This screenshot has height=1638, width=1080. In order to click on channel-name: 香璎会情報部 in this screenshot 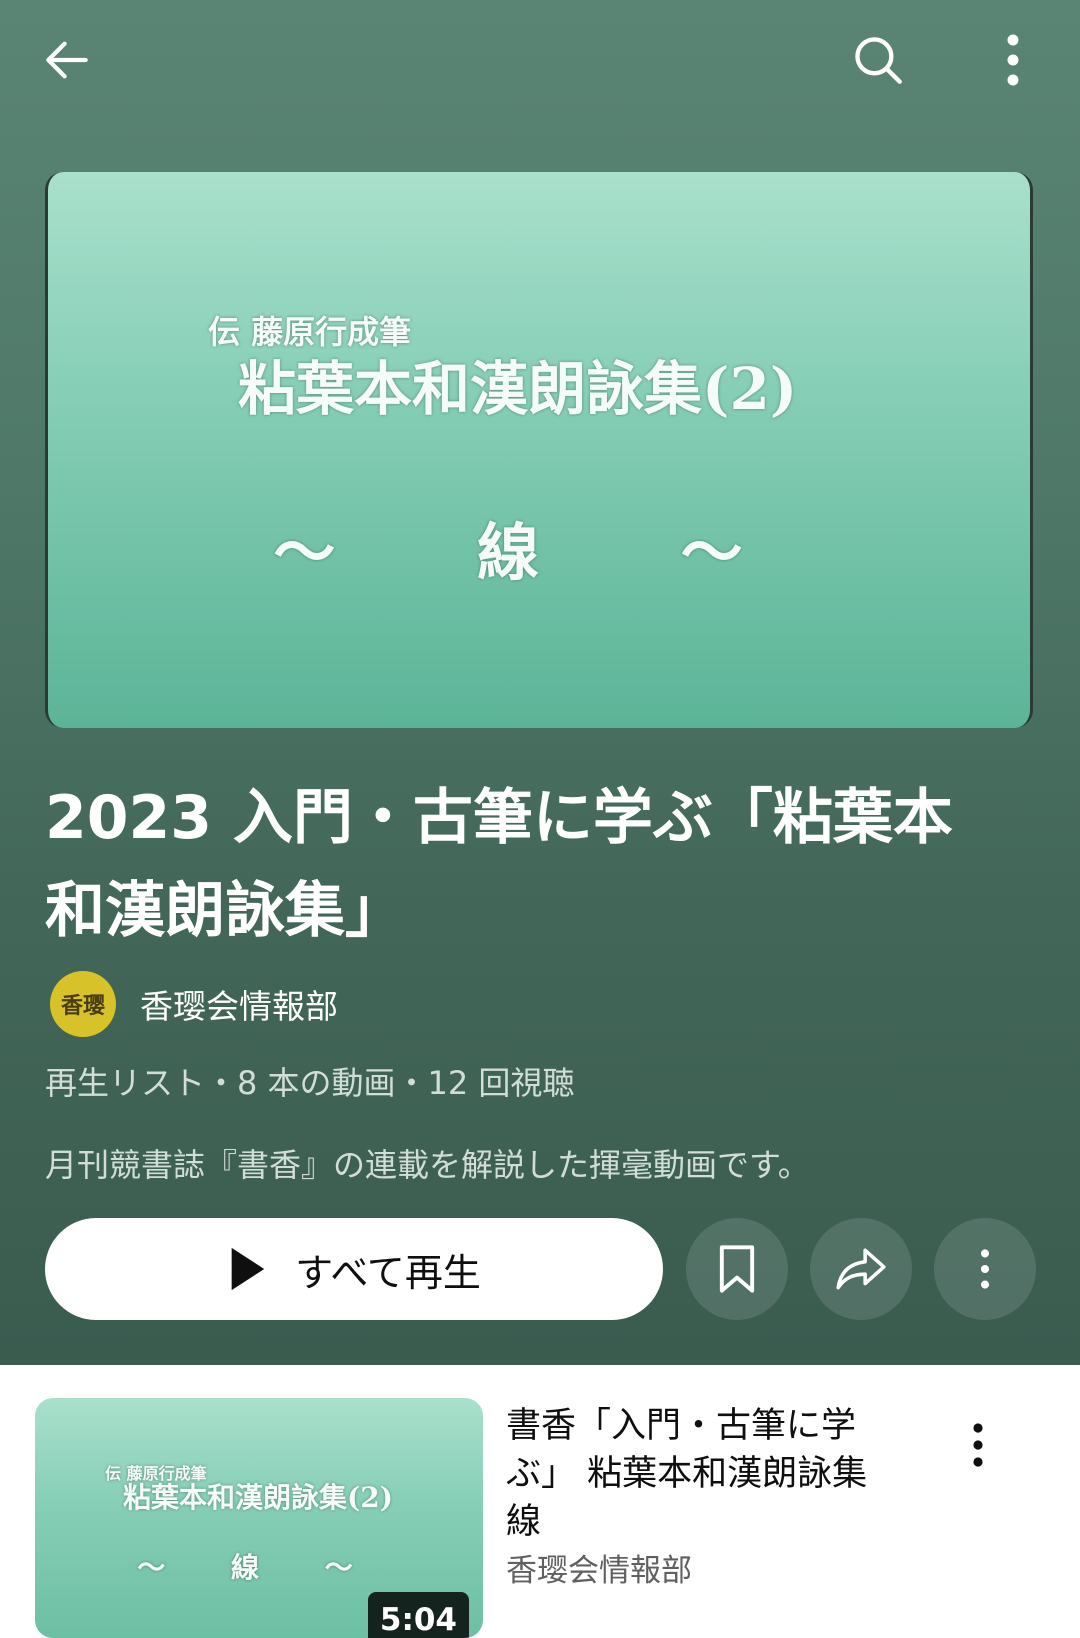, I will do `click(239, 1004)`.